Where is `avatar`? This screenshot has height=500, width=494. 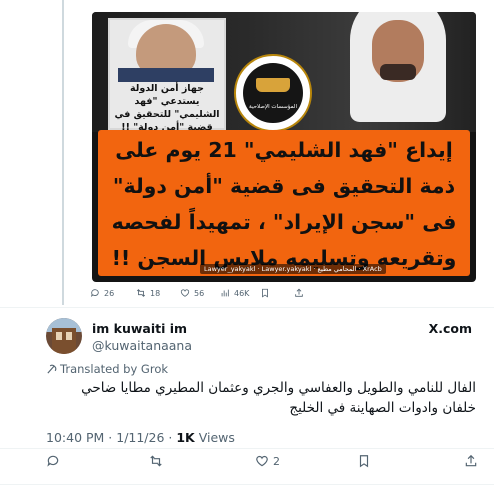
avatar is located at coordinates (64, 336).